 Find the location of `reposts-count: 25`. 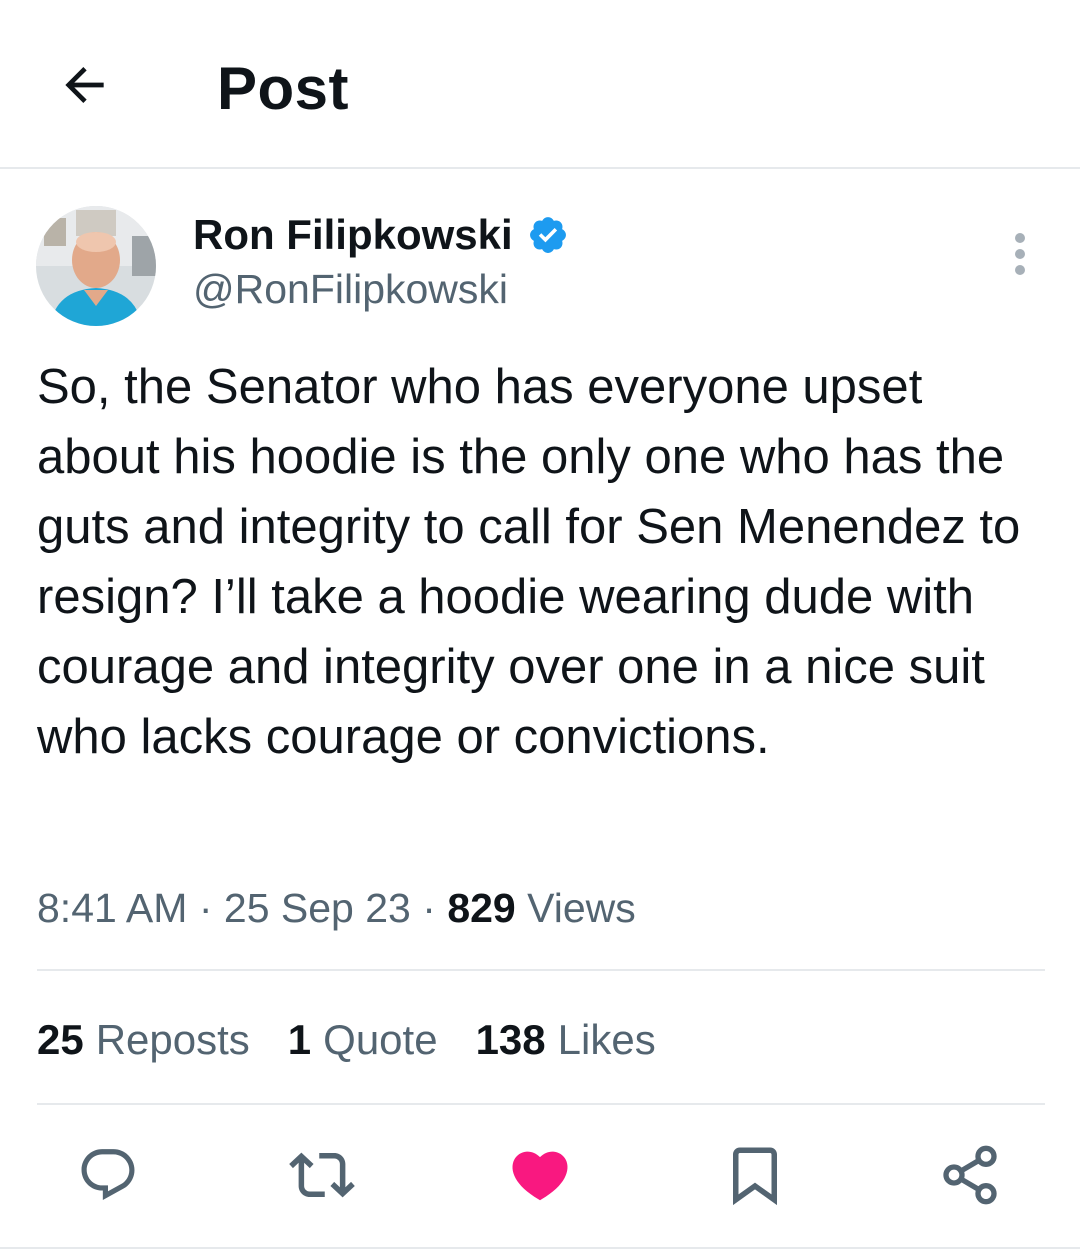

reposts-count: 25 is located at coordinates (60, 1039).